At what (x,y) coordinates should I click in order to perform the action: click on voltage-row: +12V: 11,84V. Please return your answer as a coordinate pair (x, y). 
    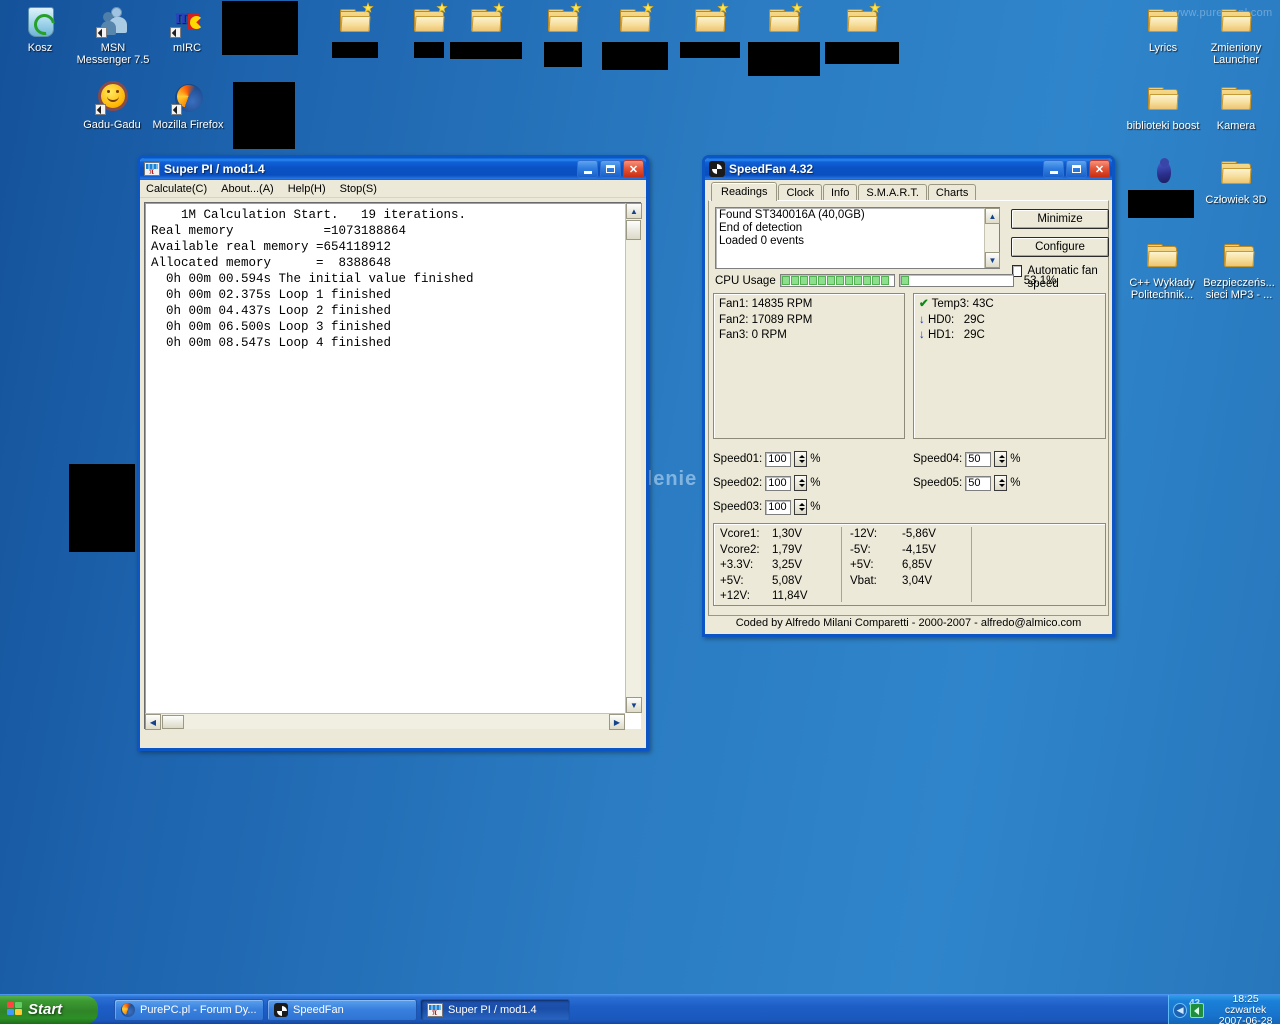
    Looking at the image, I should click on (764, 596).